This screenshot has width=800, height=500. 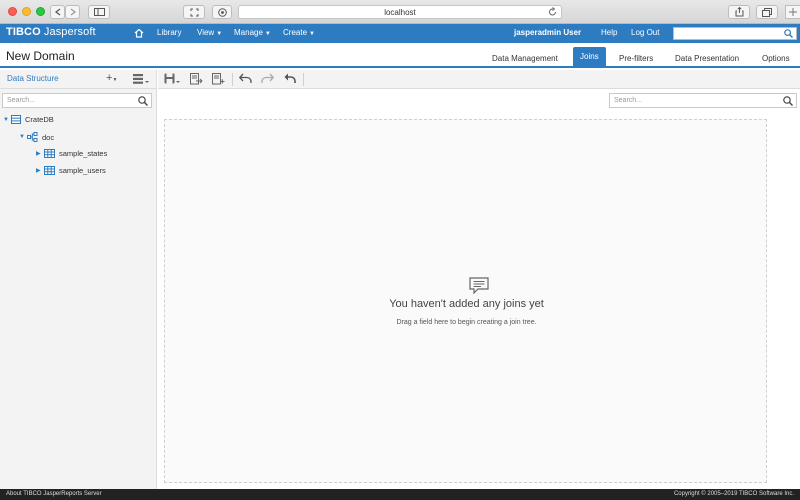 I want to click on export-button, so click(x=196, y=80).